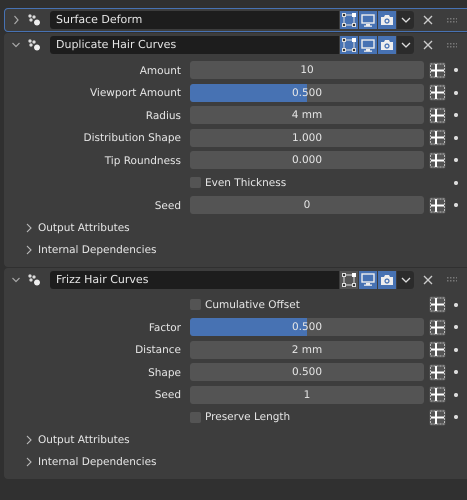  I want to click on name-field: Surface Deform, so click(194, 20).